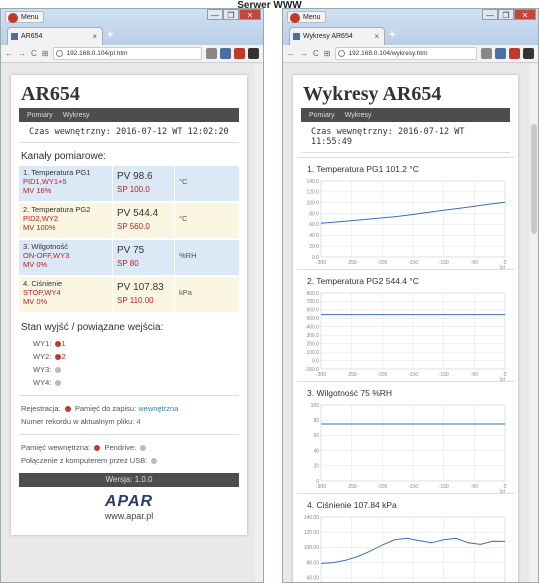 This screenshot has height=583, width=539. Describe the element at coordinates (97, 448) in the screenshot. I see `internal-memory-on-icon` at that location.